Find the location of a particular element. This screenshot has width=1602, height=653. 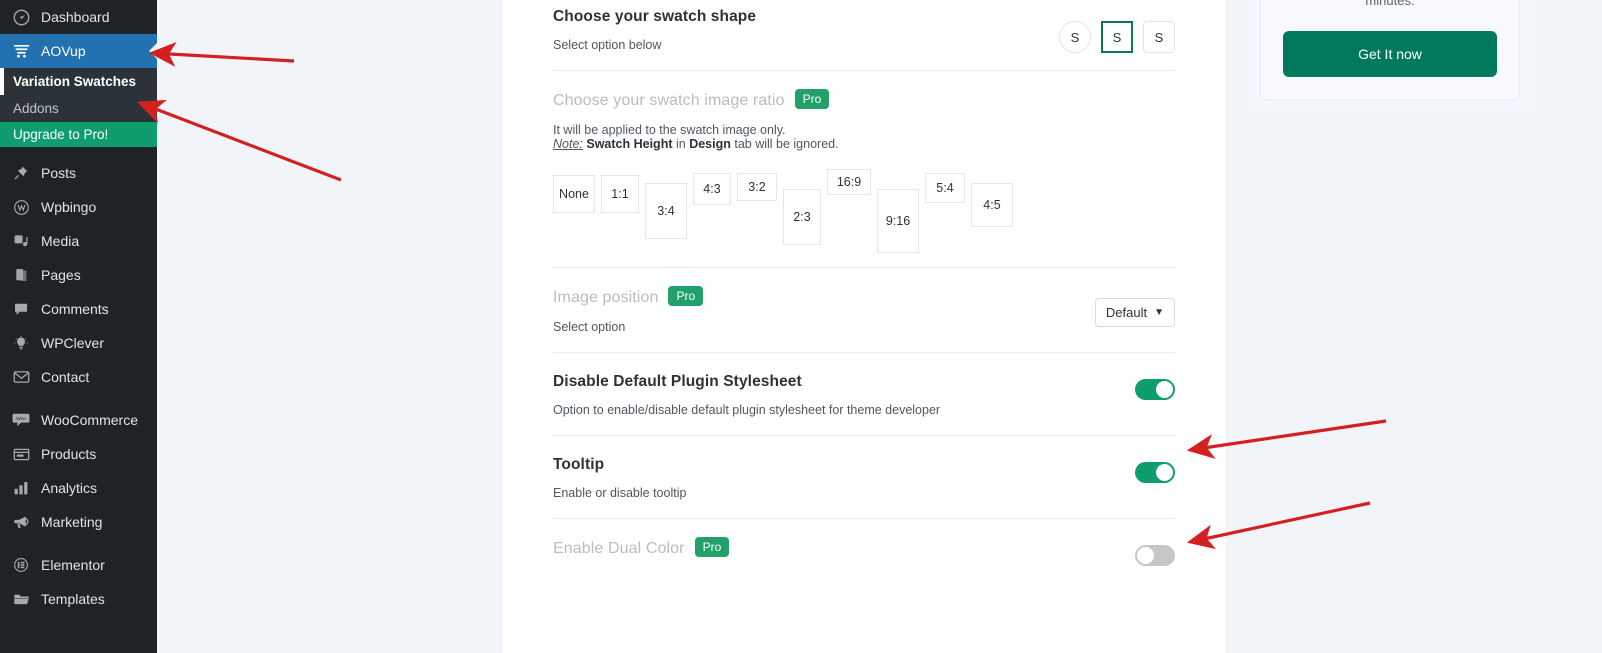

sidebar-item-label: Dashboard is located at coordinates (75, 17).